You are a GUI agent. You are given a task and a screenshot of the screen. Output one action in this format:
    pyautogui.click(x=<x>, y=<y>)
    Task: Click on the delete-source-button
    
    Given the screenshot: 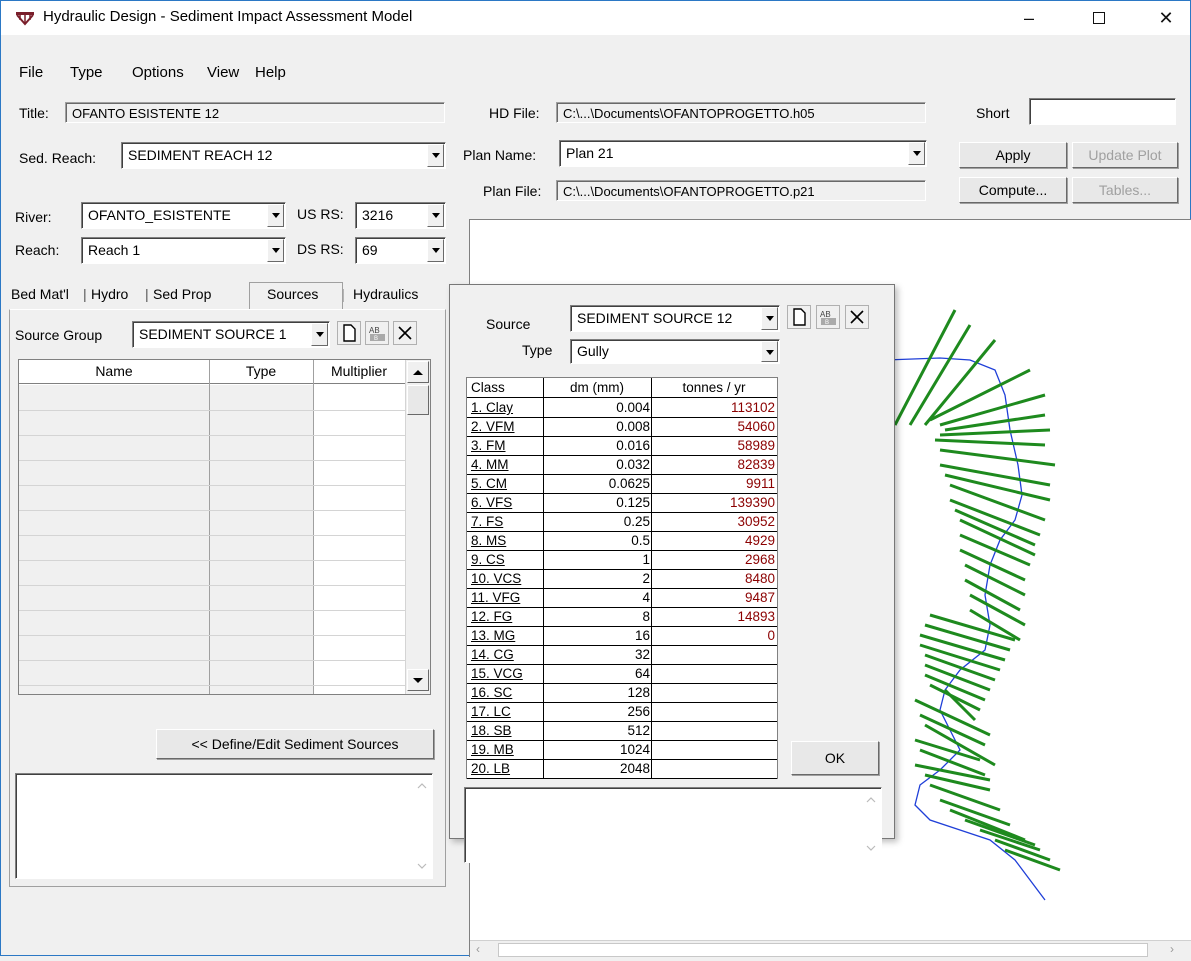 What is the action you would take?
    pyautogui.click(x=857, y=317)
    